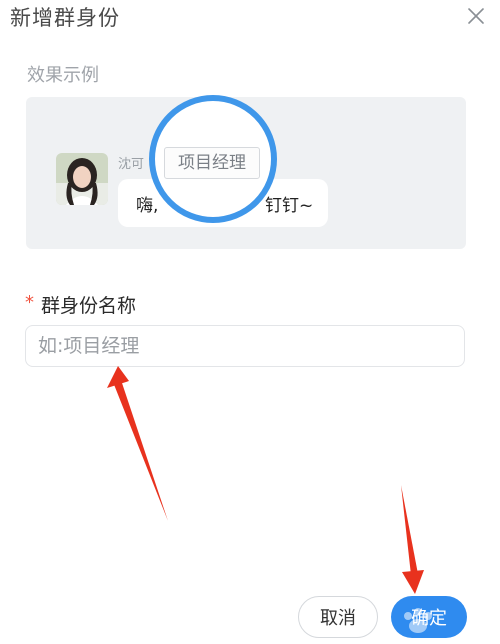 The width and height of the screenshot is (500, 644). Describe the element at coordinates (412, 539) in the screenshot. I see `arrow-to-confirm` at that location.